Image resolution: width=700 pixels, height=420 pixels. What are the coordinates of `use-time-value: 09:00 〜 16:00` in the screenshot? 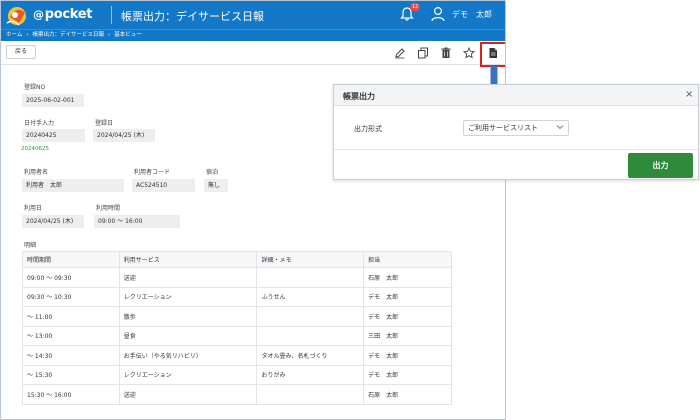 It's located at (137, 221).